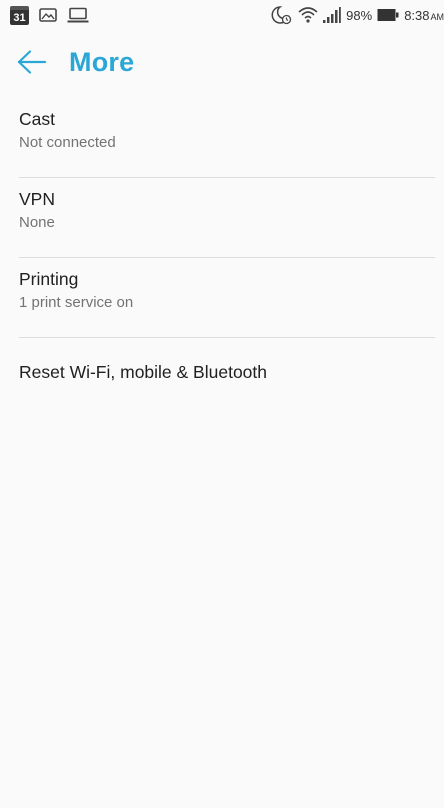 This screenshot has width=444, height=808. I want to click on image-icon, so click(48, 15).